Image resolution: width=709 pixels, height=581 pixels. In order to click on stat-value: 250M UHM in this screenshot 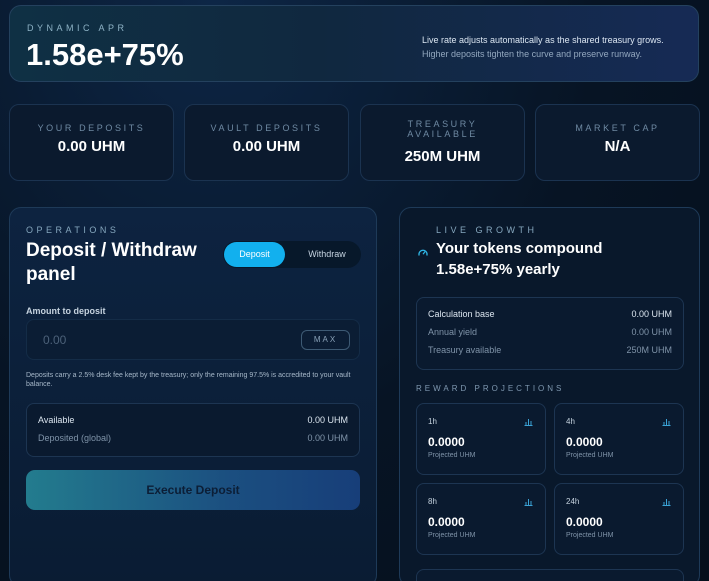, I will do `click(442, 156)`.